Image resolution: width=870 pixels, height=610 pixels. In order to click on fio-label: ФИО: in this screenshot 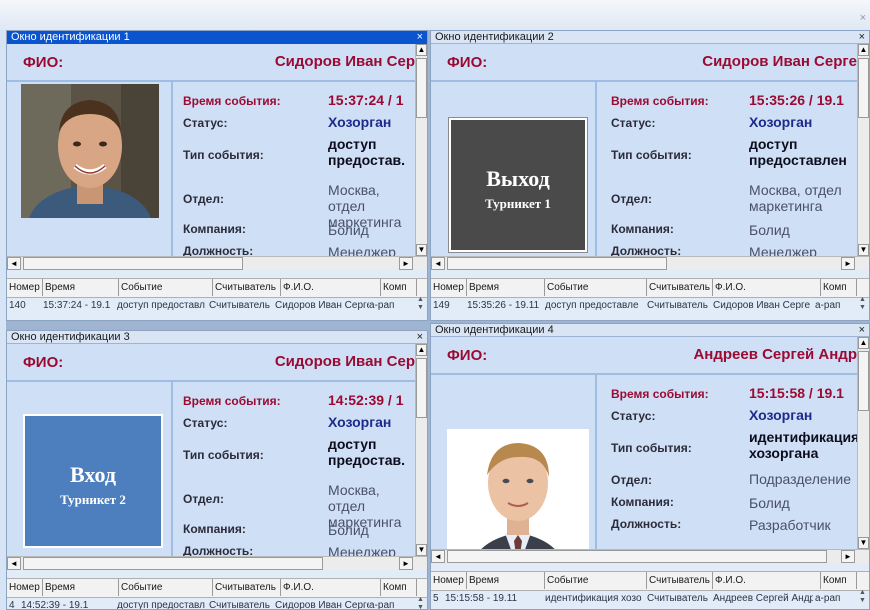, I will do `click(467, 62)`.